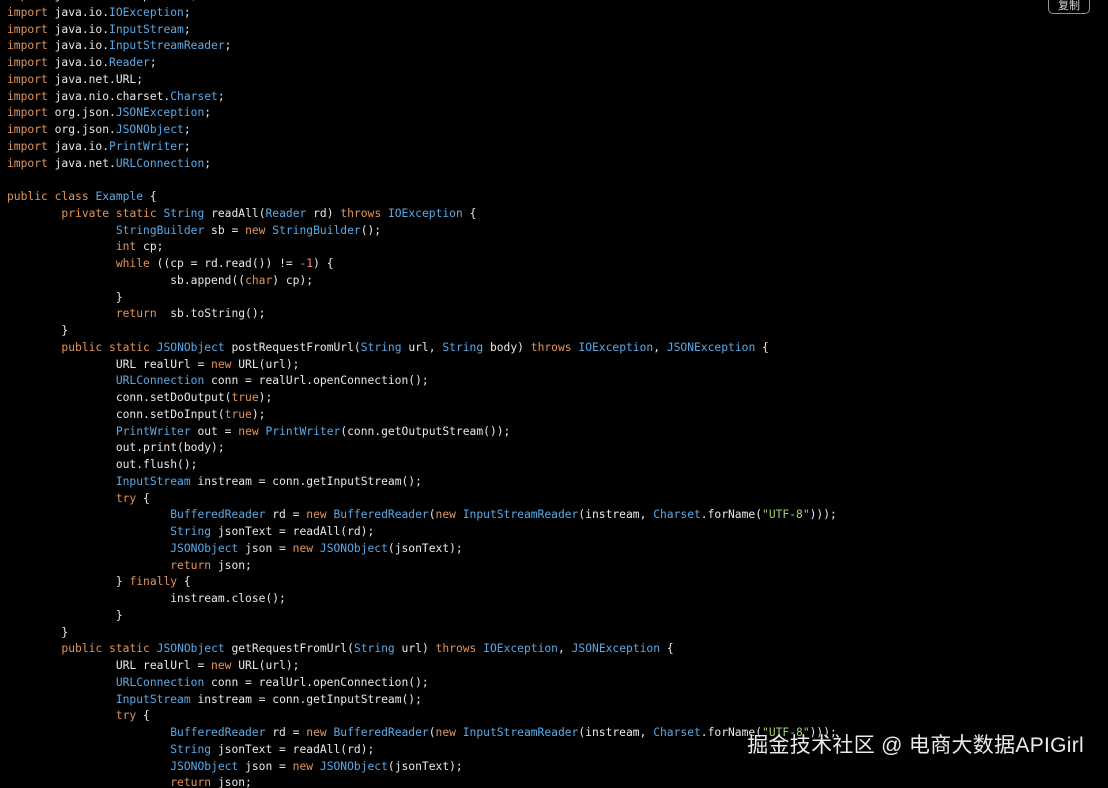 Image resolution: width=1108 pixels, height=788 pixels. I want to click on code-type: IOException, so click(520, 649).